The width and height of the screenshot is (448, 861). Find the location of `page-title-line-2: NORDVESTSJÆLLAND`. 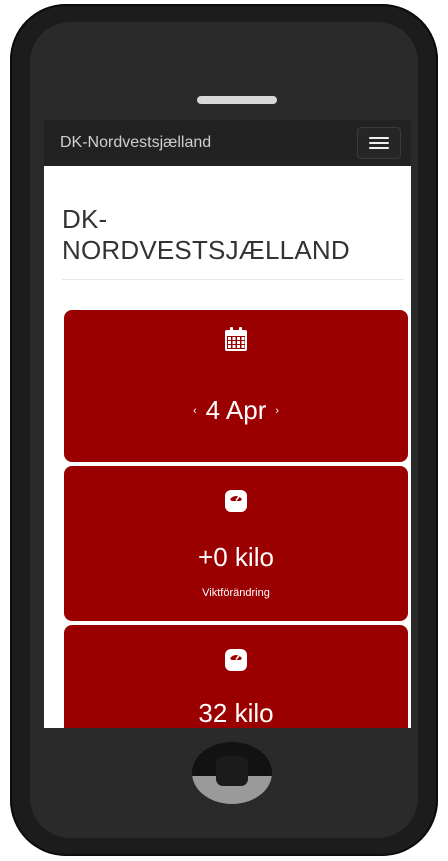

page-title-line-2: NORDVESTSJÆLLAND is located at coordinates (206, 250).